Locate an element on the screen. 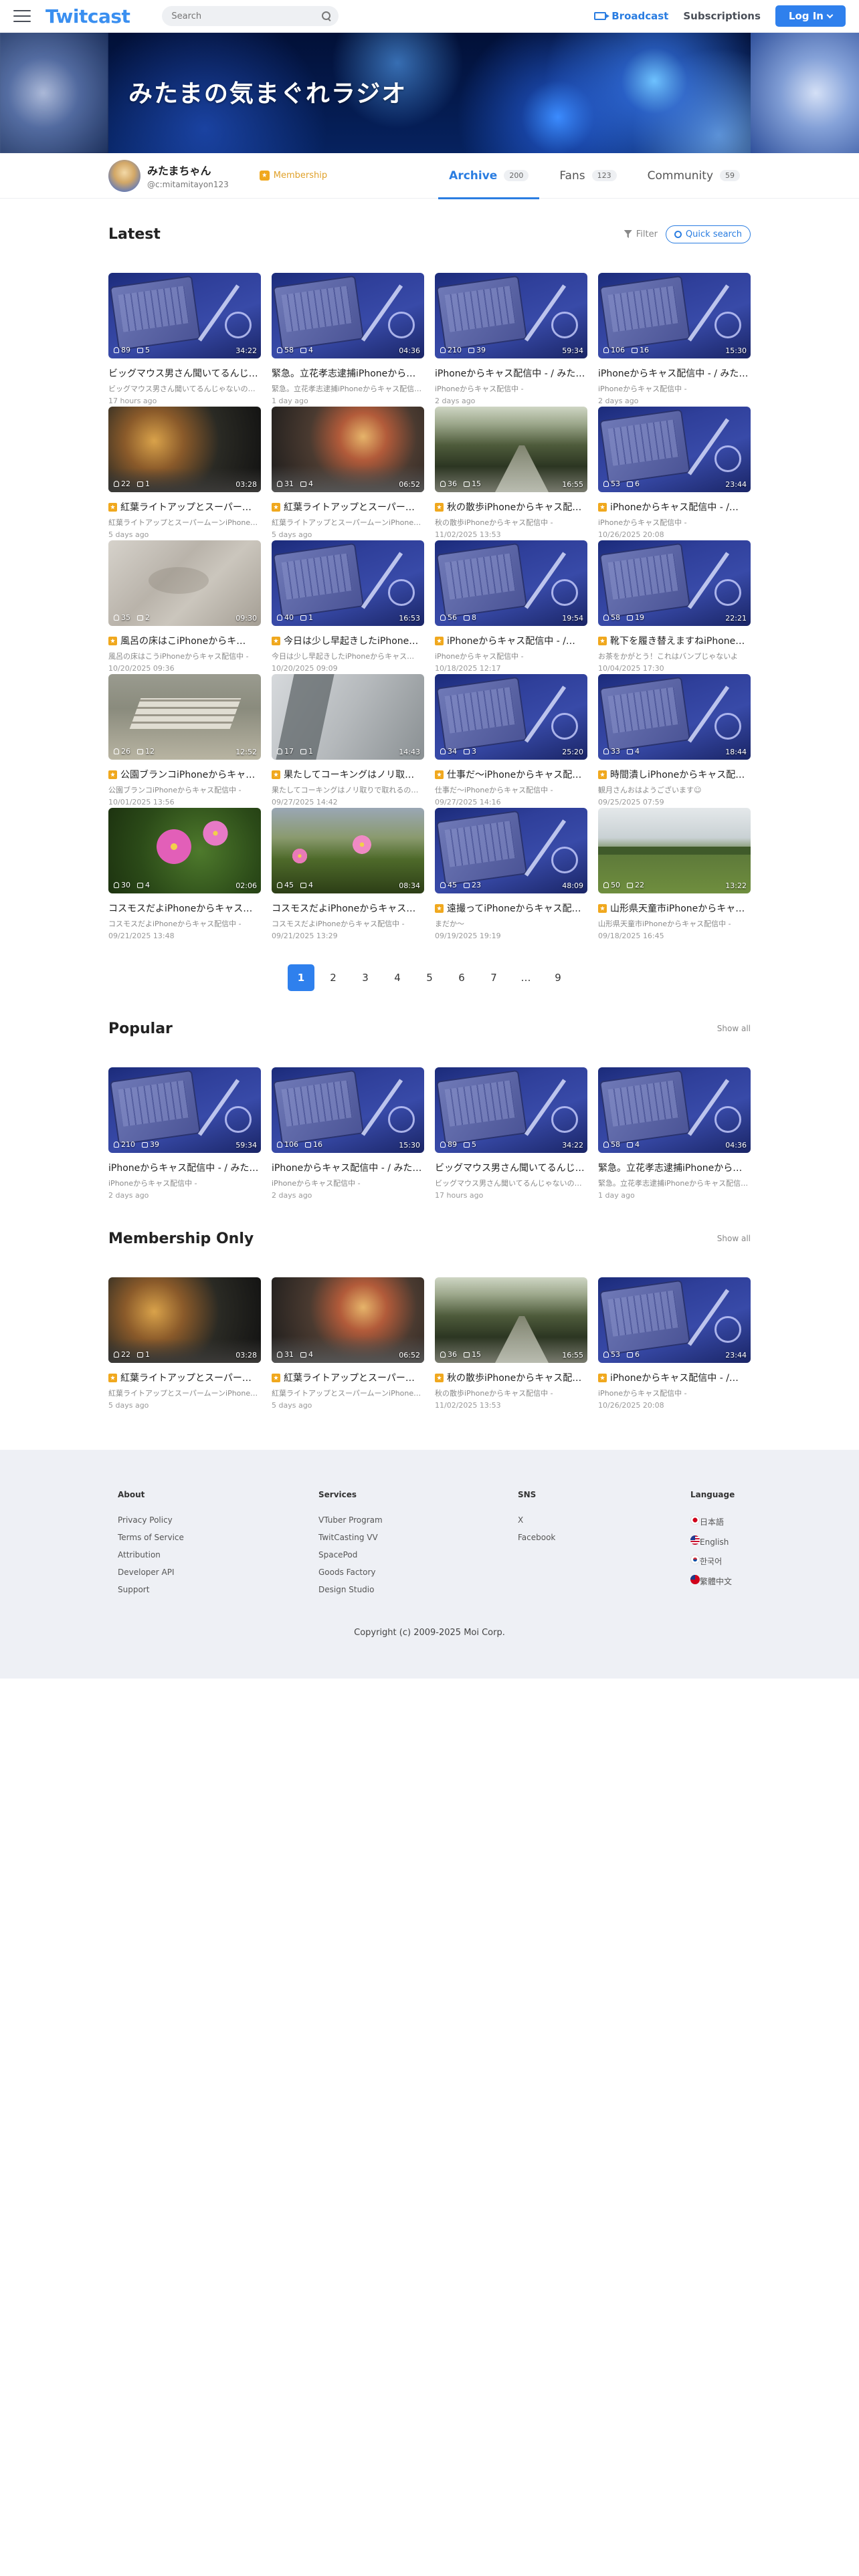 This screenshot has width=859, height=2576. search-box is located at coordinates (250, 16).